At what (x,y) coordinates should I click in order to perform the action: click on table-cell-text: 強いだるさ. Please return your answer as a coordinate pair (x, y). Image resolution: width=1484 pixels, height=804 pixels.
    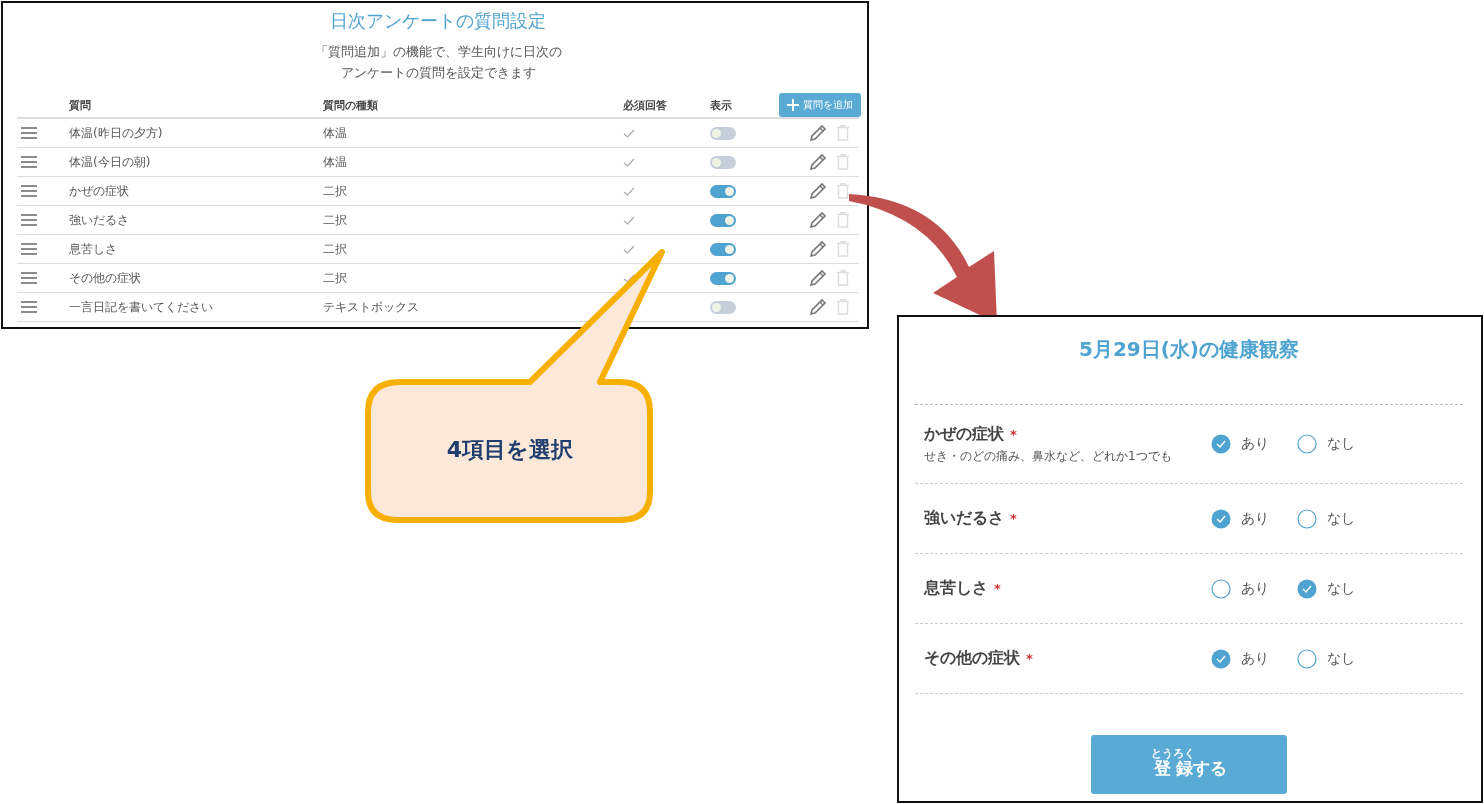
    Looking at the image, I should click on (99, 220).